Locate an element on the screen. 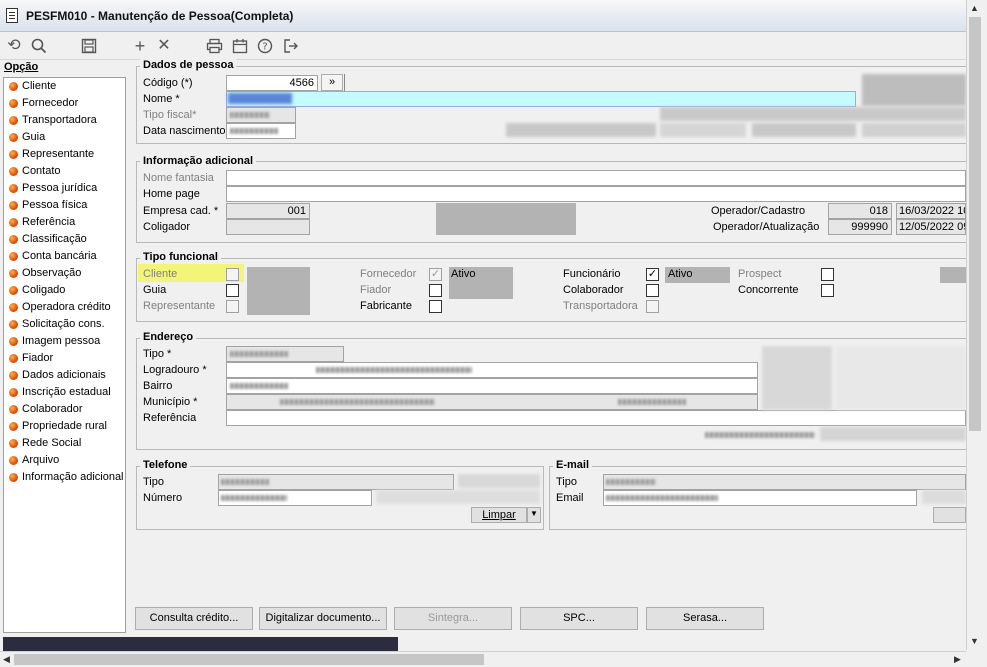 The height and width of the screenshot is (667, 987). concorrente-checkbox is located at coordinates (827, 290).